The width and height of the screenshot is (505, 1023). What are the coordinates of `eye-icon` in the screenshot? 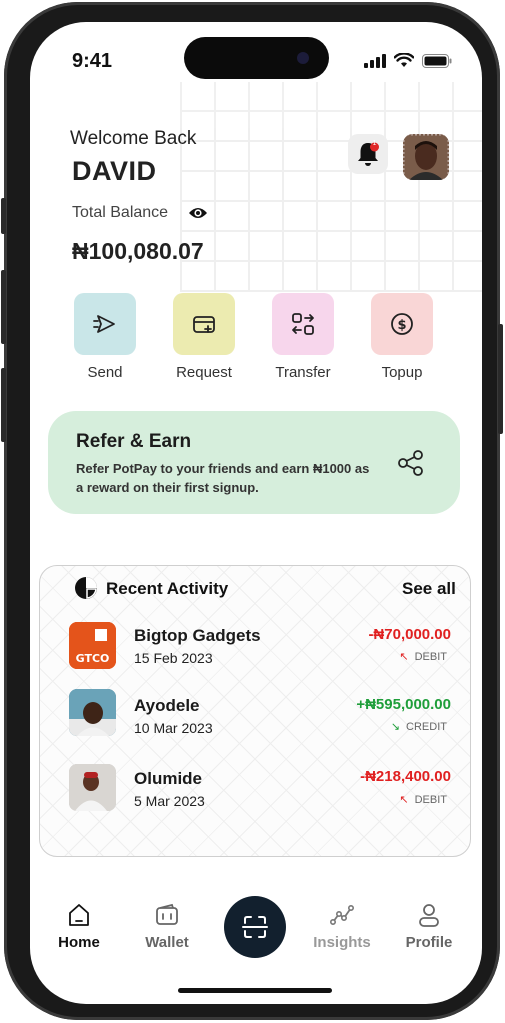 It's located at (198, 213).